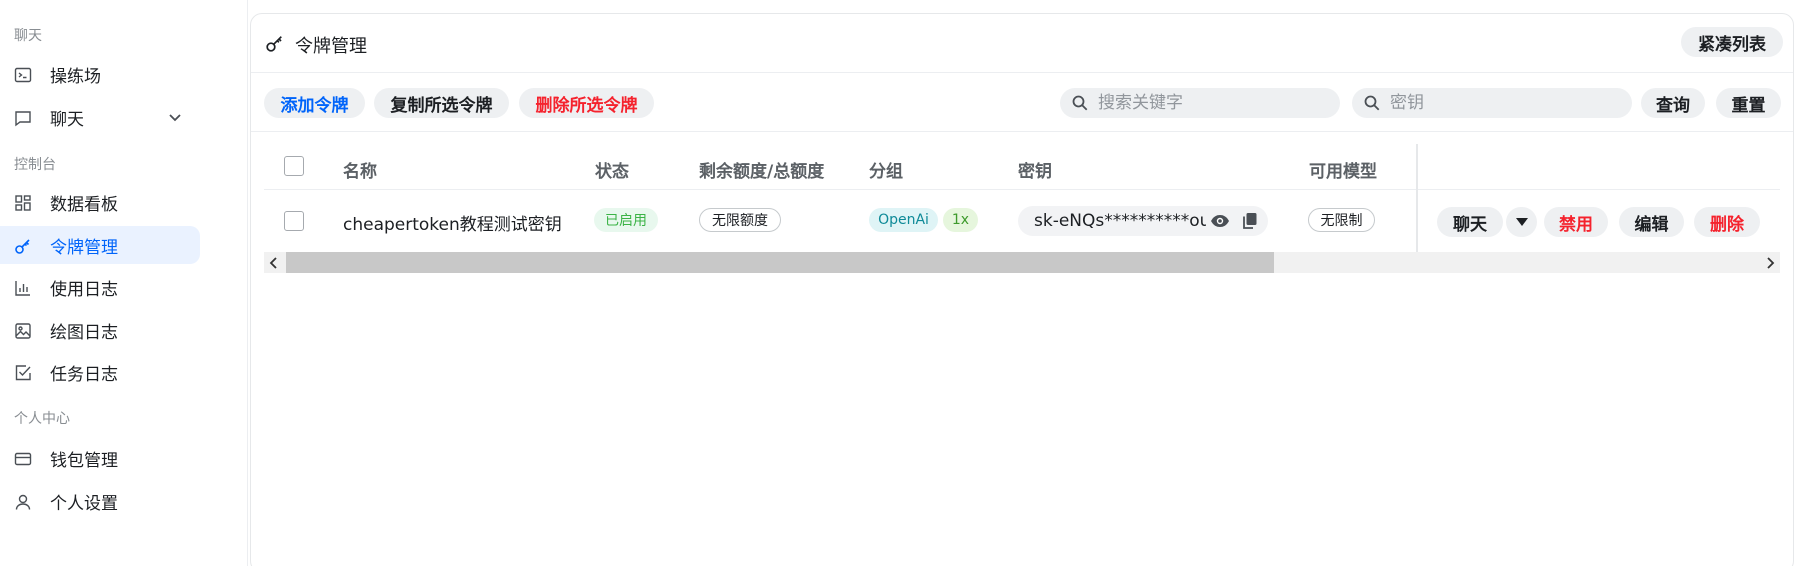 The height and width of the screenshot is (566, 1794). What do you see at coordinates (1343, 172) in the screenshot?
I see `column-header-models: 可用模型` at bounding box center [1343, 172].